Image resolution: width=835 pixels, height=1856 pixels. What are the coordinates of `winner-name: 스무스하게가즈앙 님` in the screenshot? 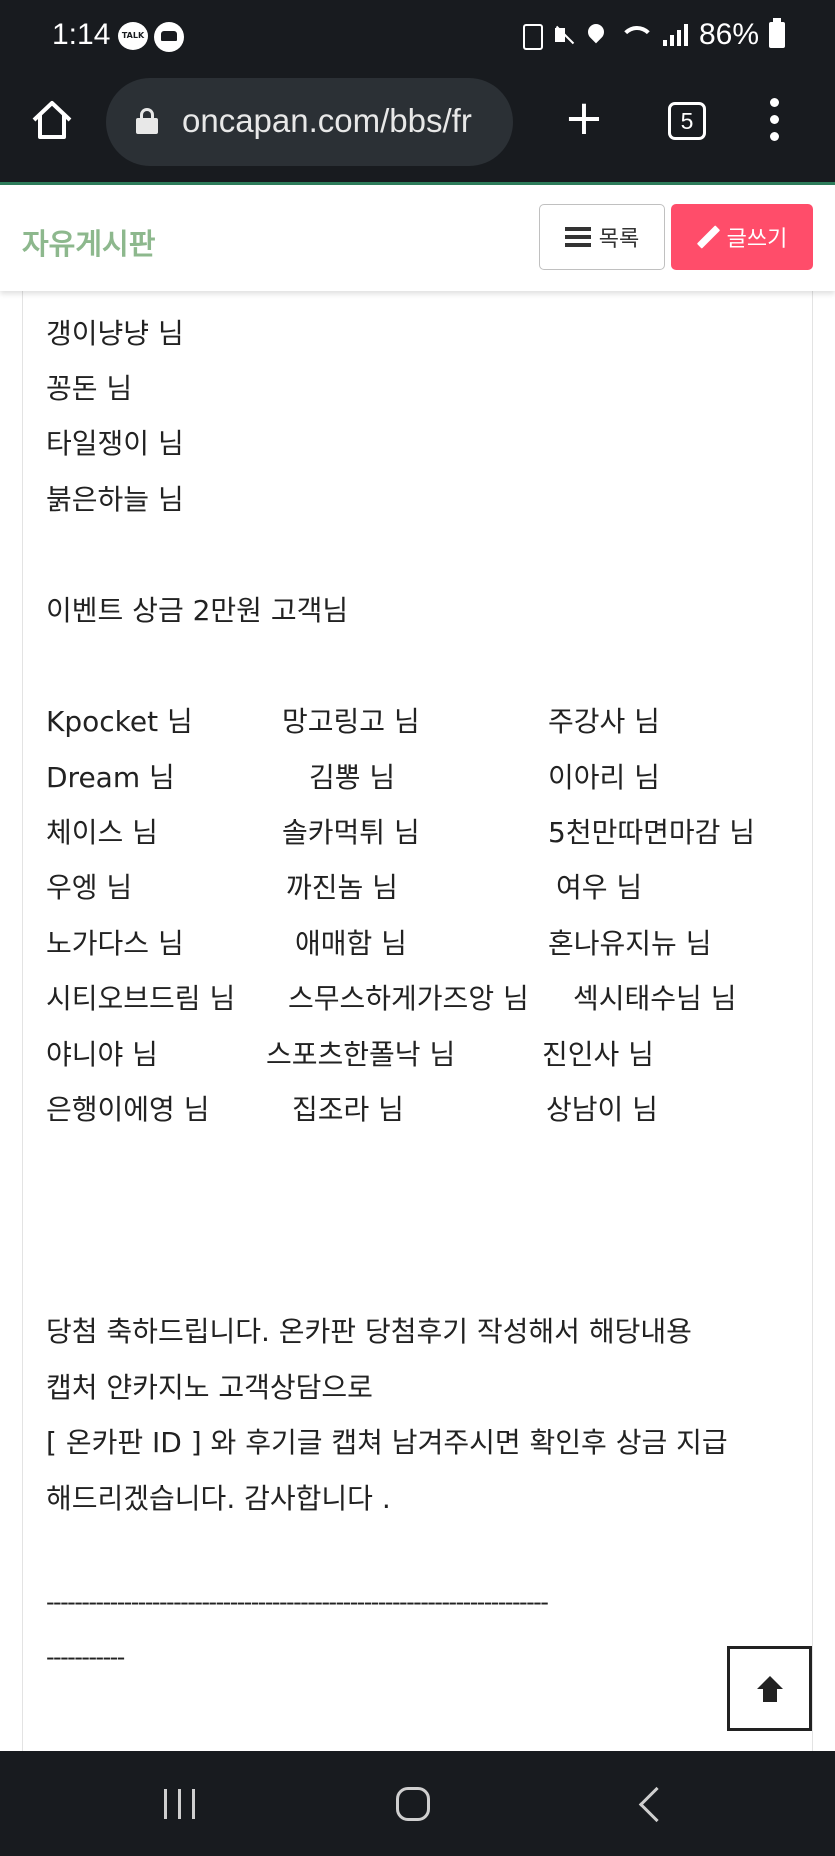 It's located at (408, 998).